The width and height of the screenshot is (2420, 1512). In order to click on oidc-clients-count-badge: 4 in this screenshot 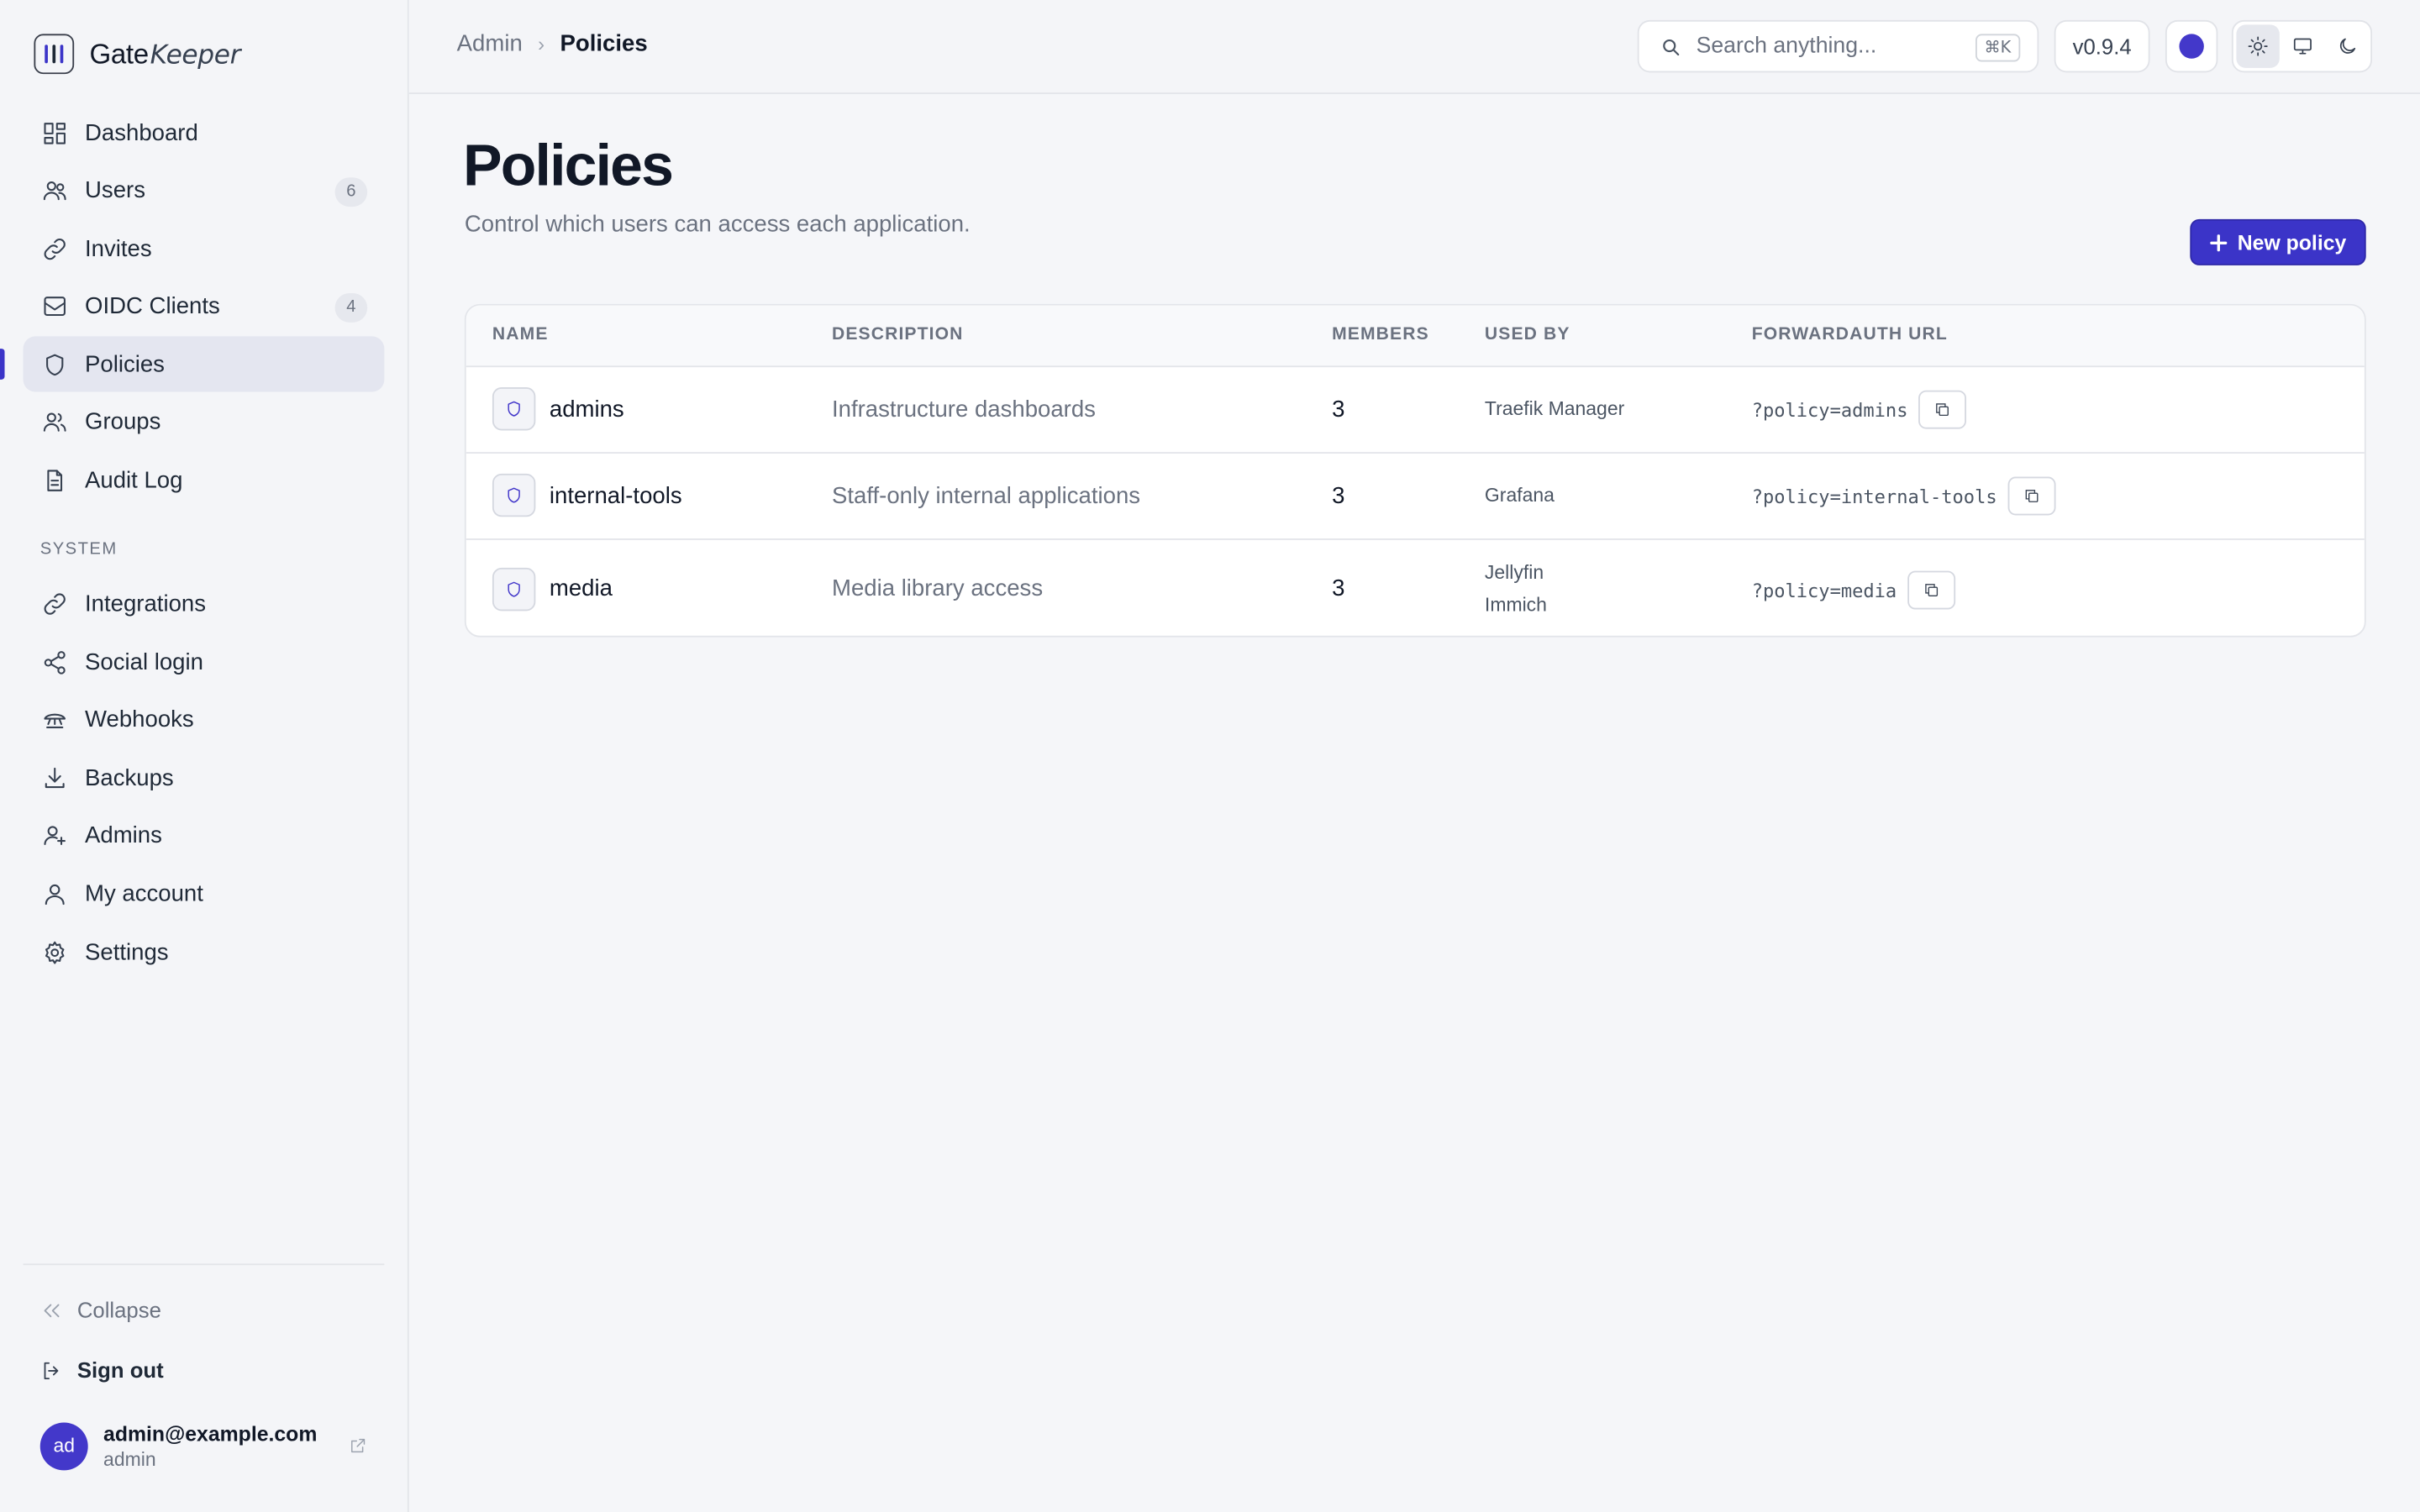, I will do `click(351, 307)`.